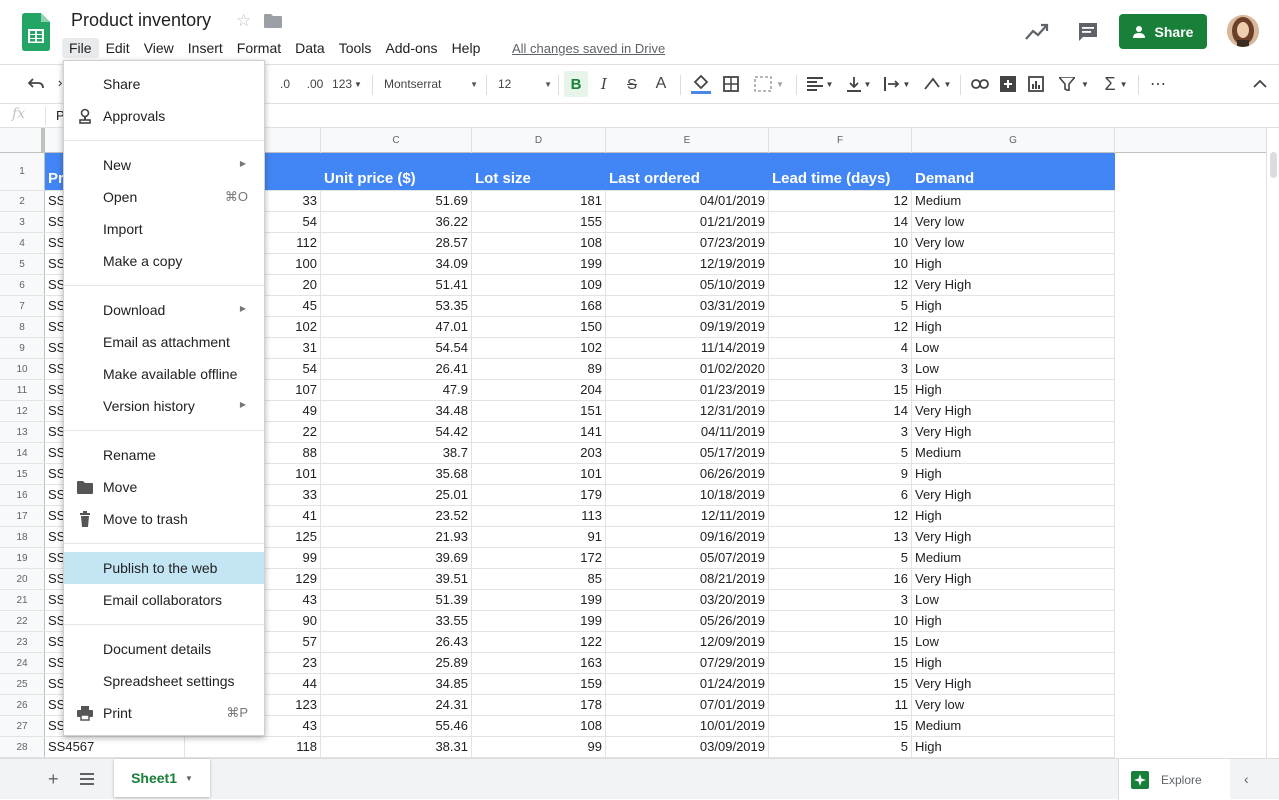 This screenshot has height=800, width=1279. What do you see at coordinates (164, 84) in the screenshot?
I see `menu-item-share: Share` at bounding box center [164, 84].